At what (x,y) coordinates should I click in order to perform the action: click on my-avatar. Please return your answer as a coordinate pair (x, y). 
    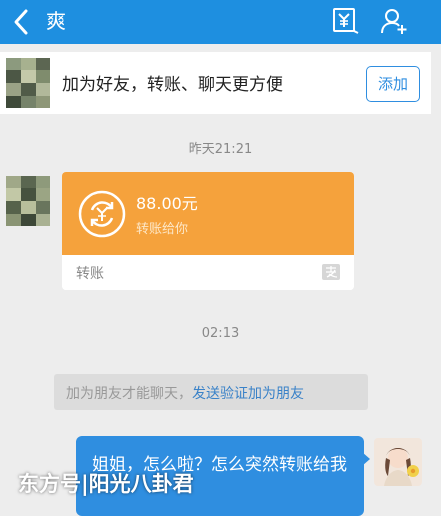
    Looking at the image, I should click on (398, 462).